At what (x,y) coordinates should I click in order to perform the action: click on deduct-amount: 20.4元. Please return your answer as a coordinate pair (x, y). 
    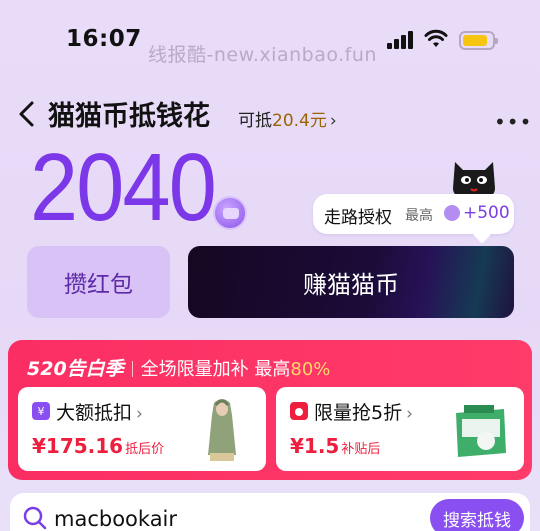
    Looking at the image, I should click on (299, 121).